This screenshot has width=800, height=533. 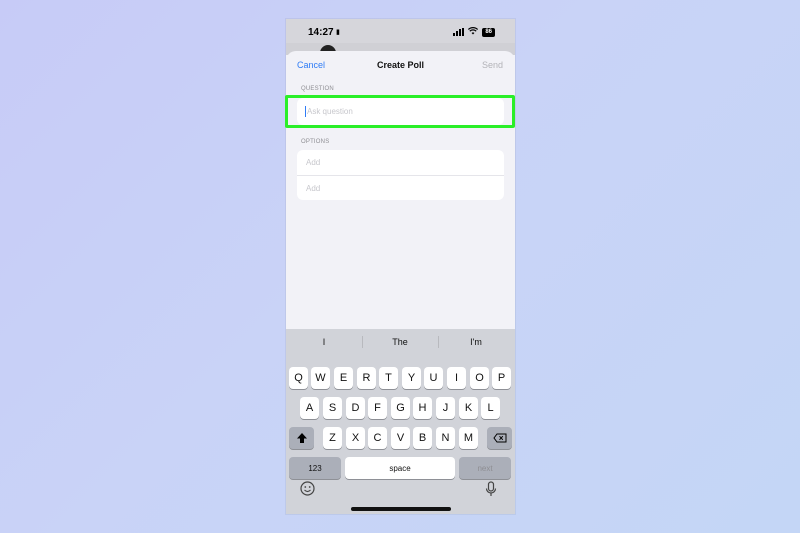 What do you see at coordinates (468, 438) in the screenshot?
I see `key-m: M` at bounding box center [468, 438].